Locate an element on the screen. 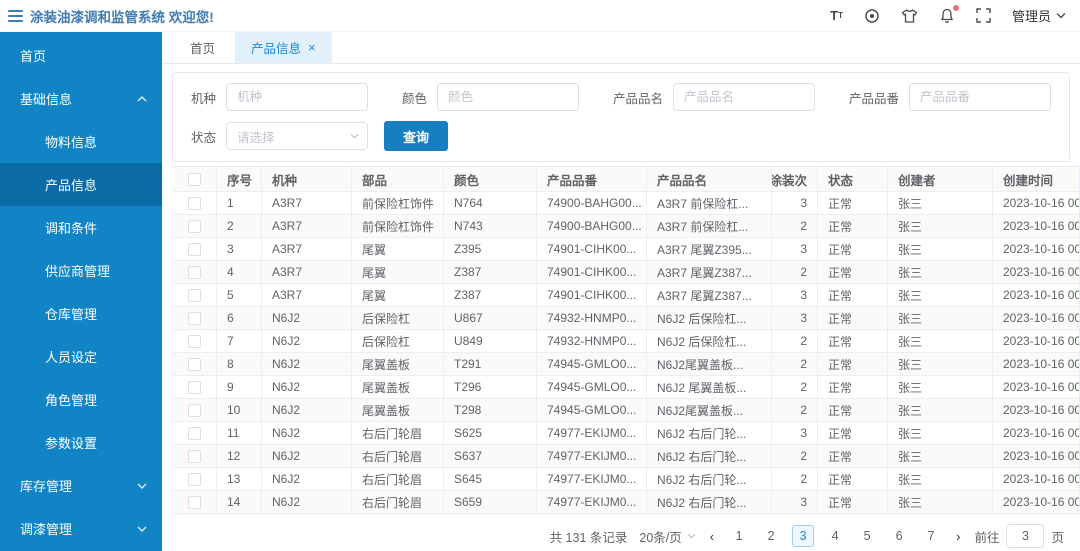  fullscreen-icon is located at coordinates (983, 15).